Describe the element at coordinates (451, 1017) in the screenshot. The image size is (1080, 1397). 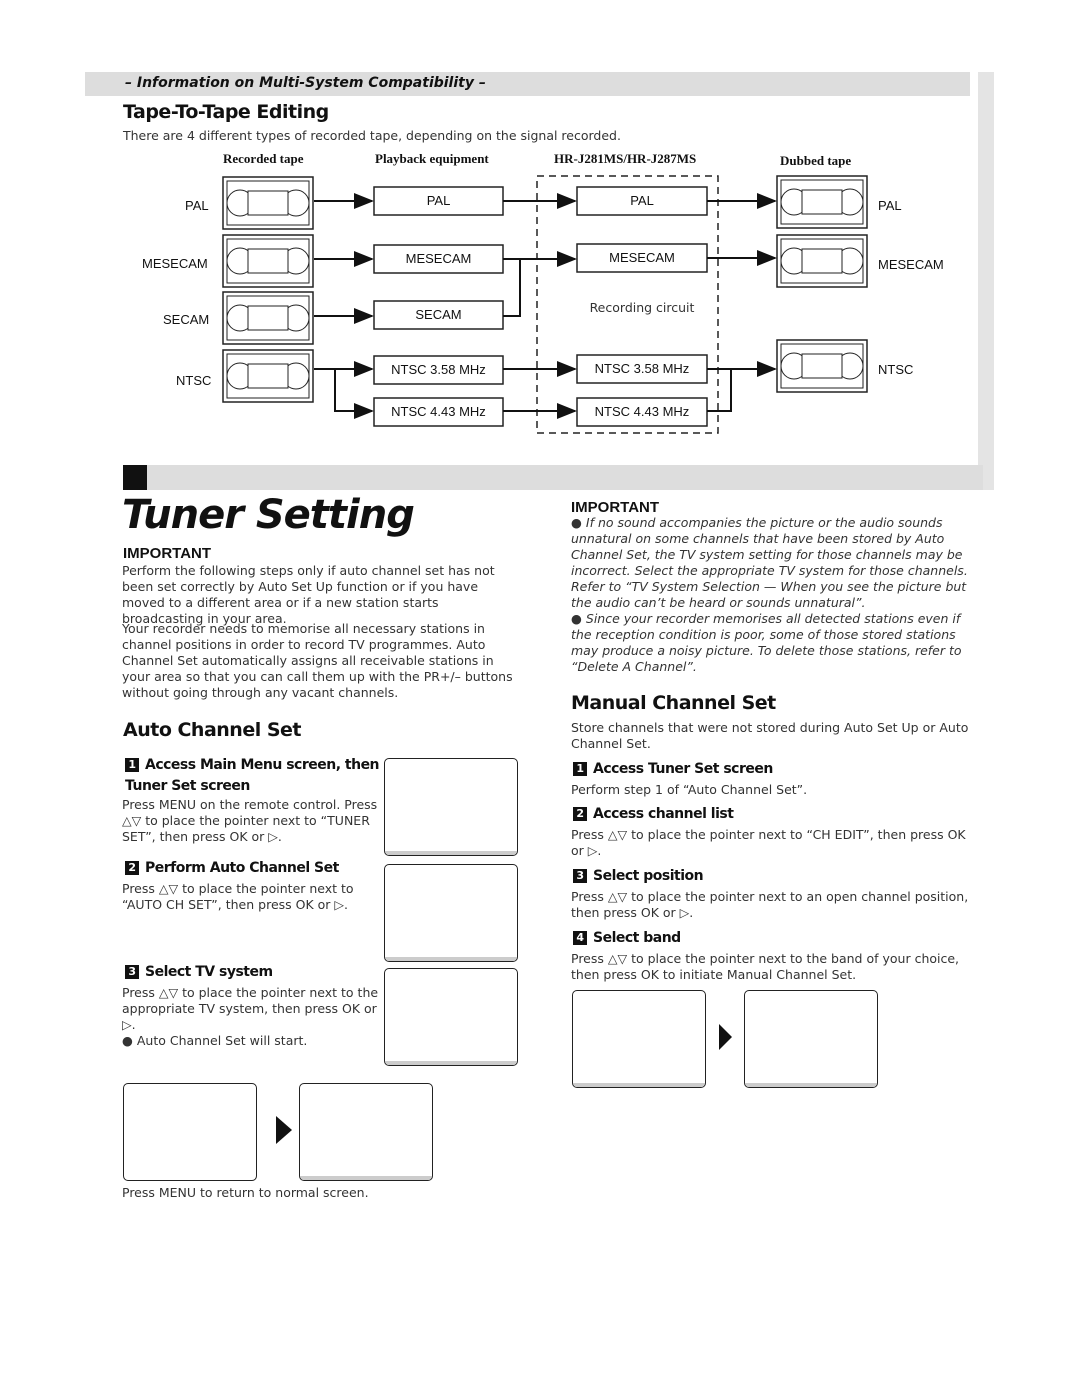
I see `tv-system-screen` at that location.